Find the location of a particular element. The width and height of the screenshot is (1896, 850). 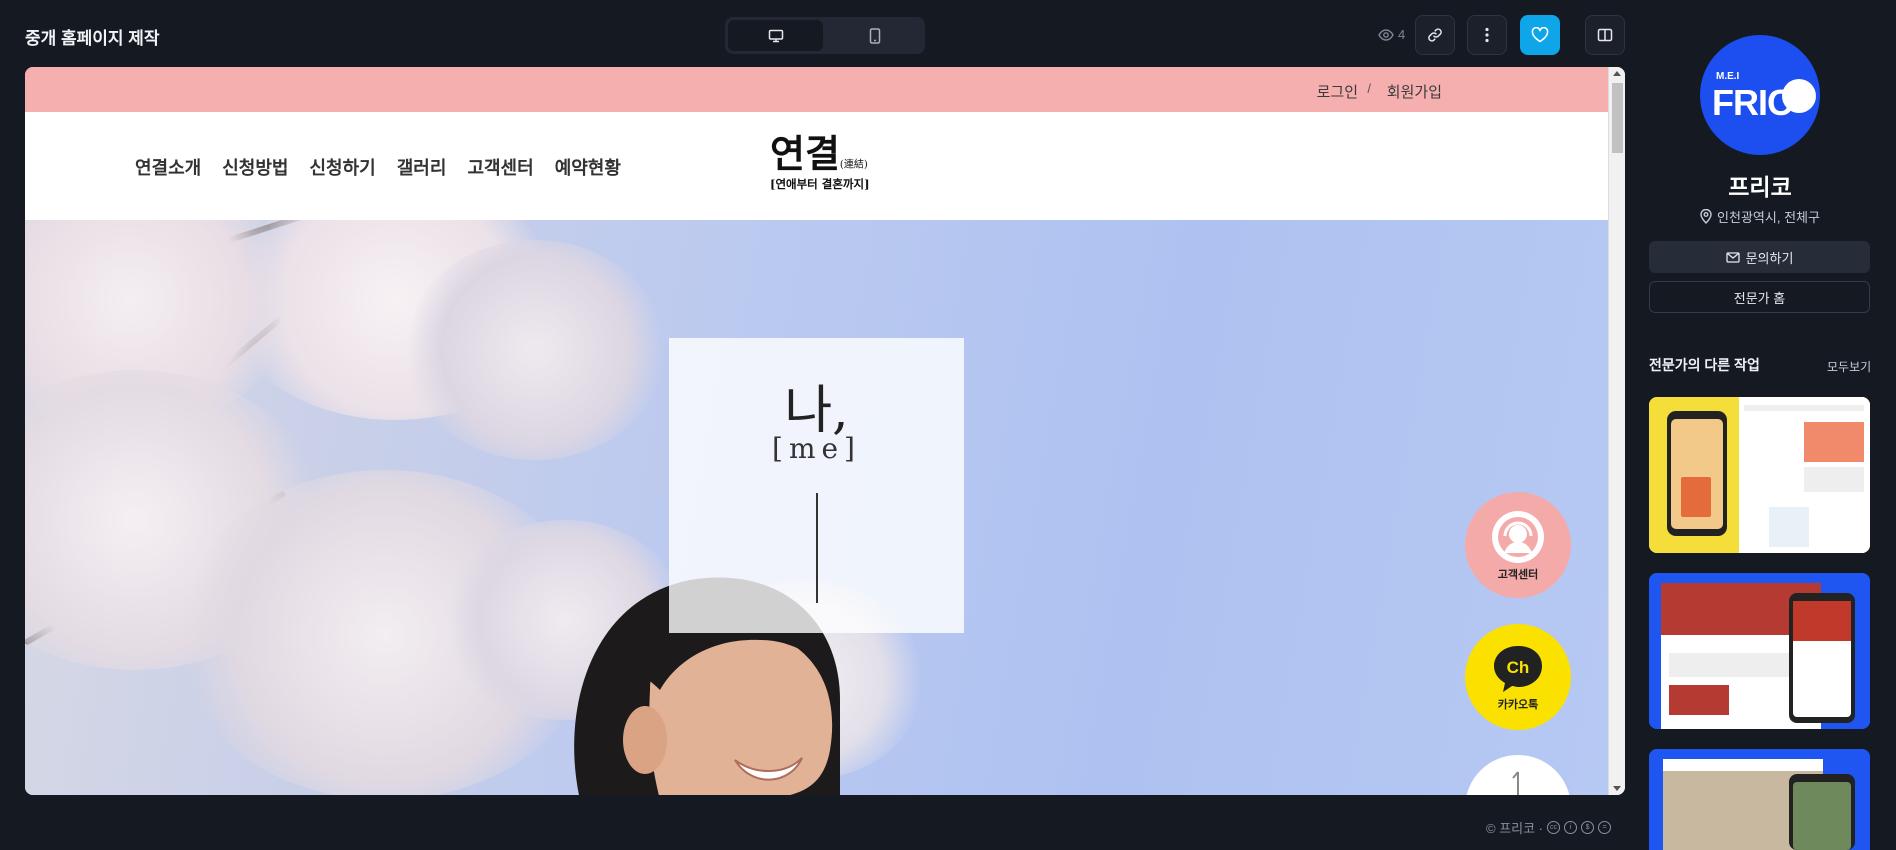

cc-noderivs-icon: = is located at coordinates (1605, 827).